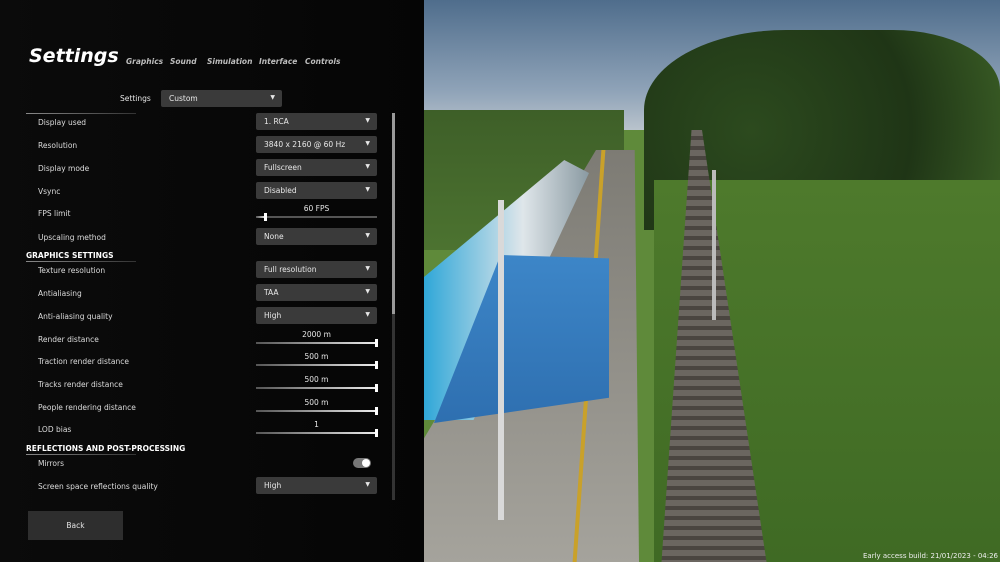  What do you see at coordinates (290, 269) in the screenshot?
I see `texture-resolution-value: Full resolution` at bounding box center [290, 269].